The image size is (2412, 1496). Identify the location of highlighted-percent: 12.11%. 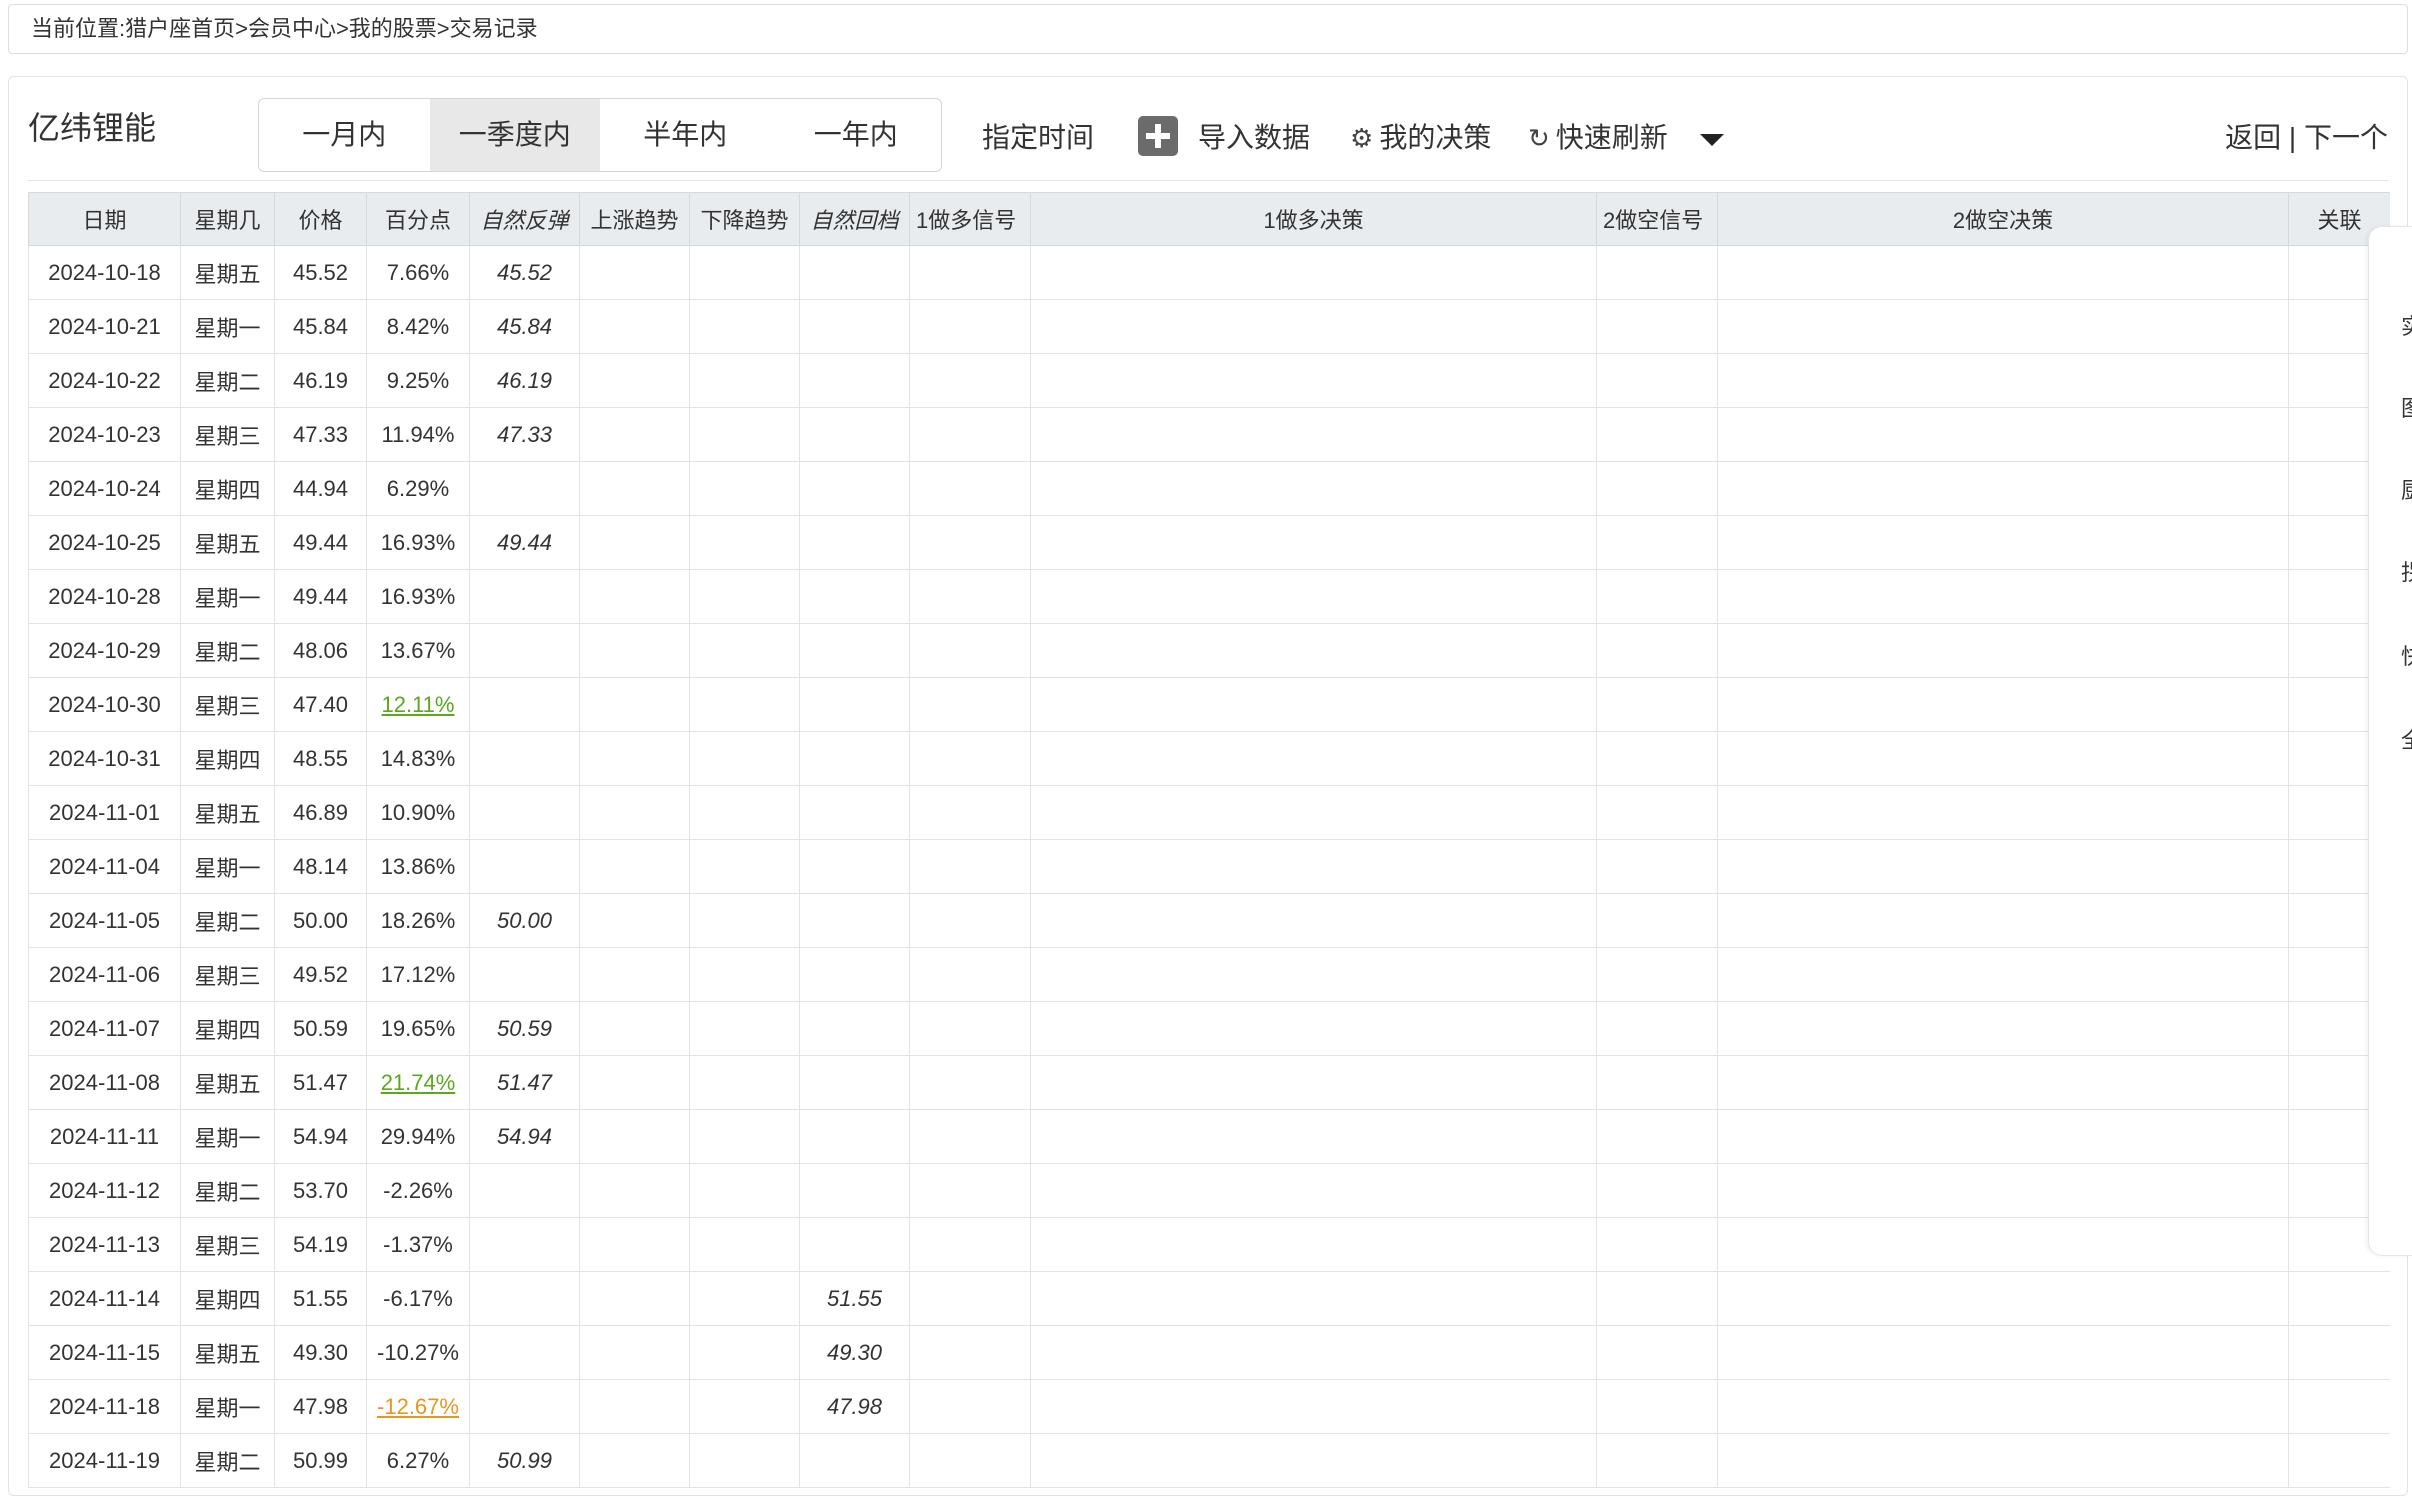
(418, 704).